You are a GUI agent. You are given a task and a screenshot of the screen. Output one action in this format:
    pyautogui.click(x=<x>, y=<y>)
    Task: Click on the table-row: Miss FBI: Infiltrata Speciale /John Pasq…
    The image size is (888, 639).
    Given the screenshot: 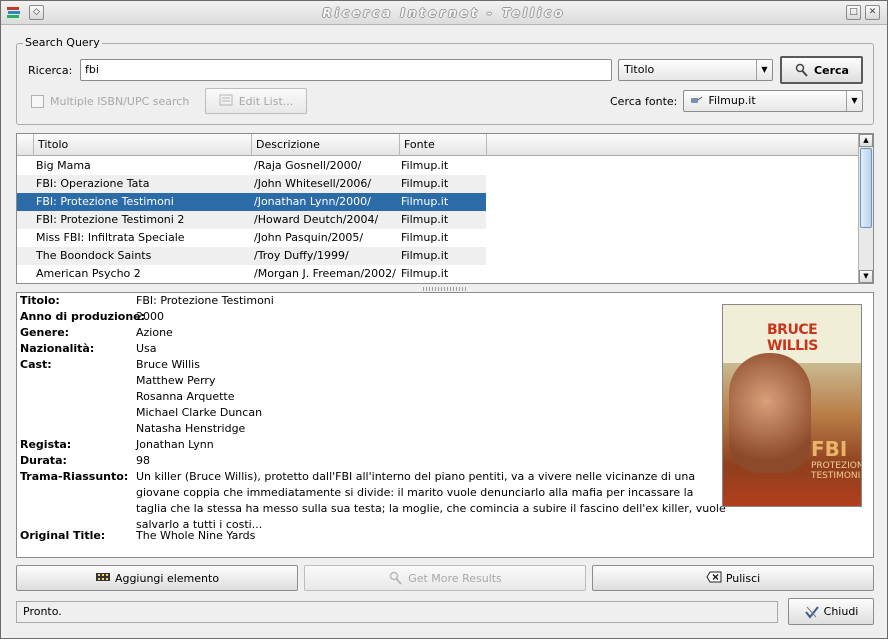 What is the action you would take?
    pyautogui.click(x=251, y=238)
    